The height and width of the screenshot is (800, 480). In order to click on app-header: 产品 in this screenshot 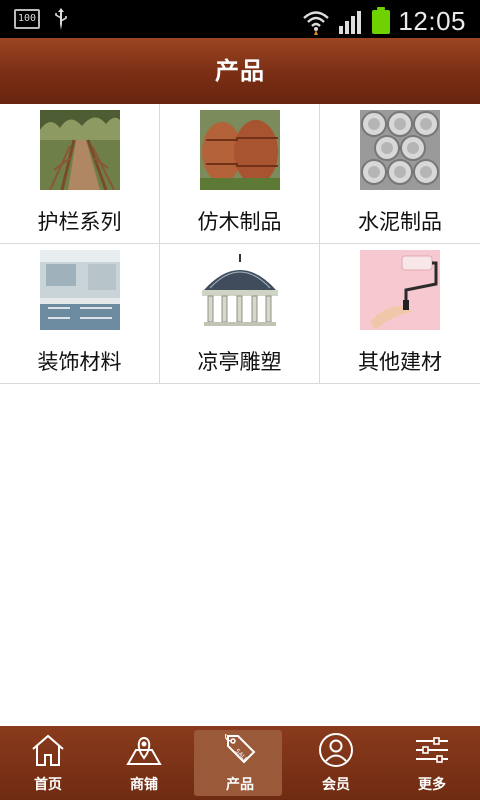, I will do `click(240, 71)`.